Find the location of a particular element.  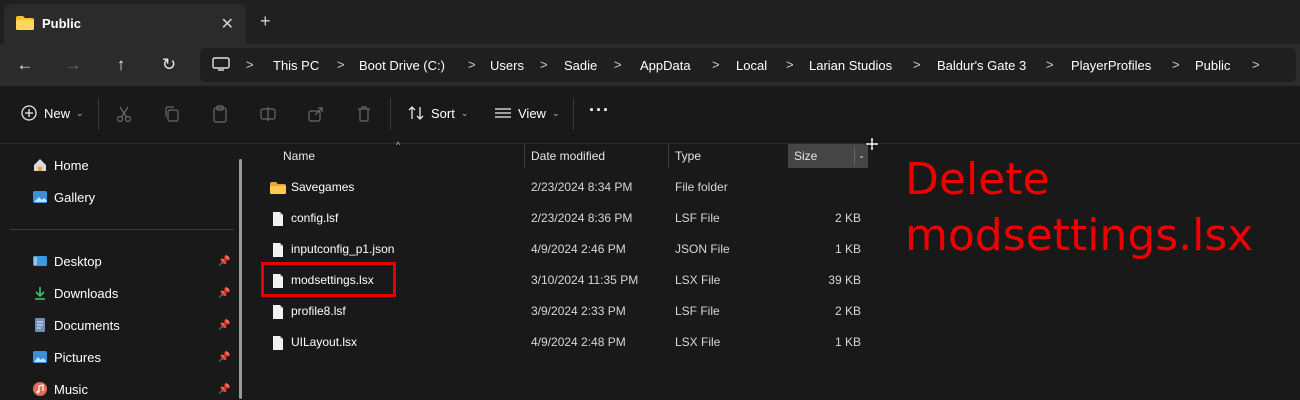

new-label: New is located at coordinates (57, 113).